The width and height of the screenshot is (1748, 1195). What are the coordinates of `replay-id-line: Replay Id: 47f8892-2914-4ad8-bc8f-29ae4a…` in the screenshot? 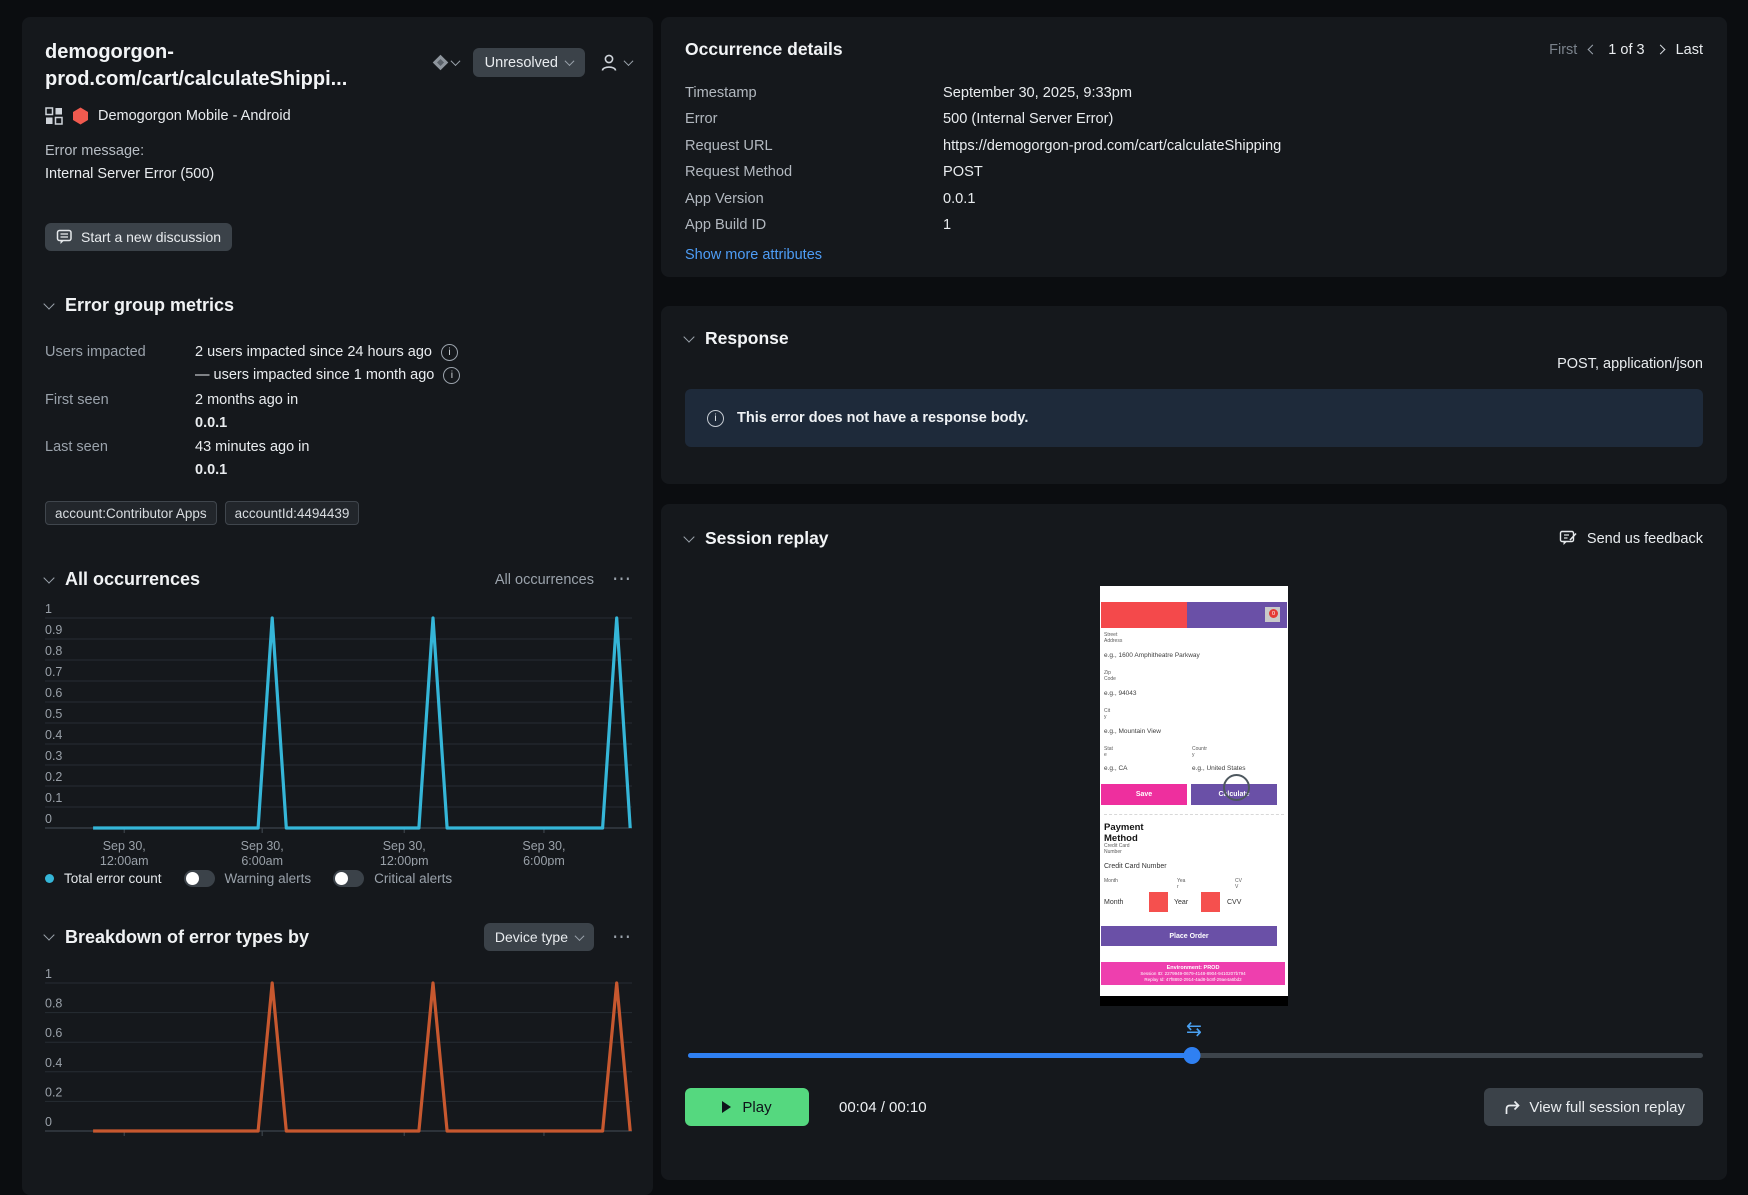 It's located at (1193, 979).